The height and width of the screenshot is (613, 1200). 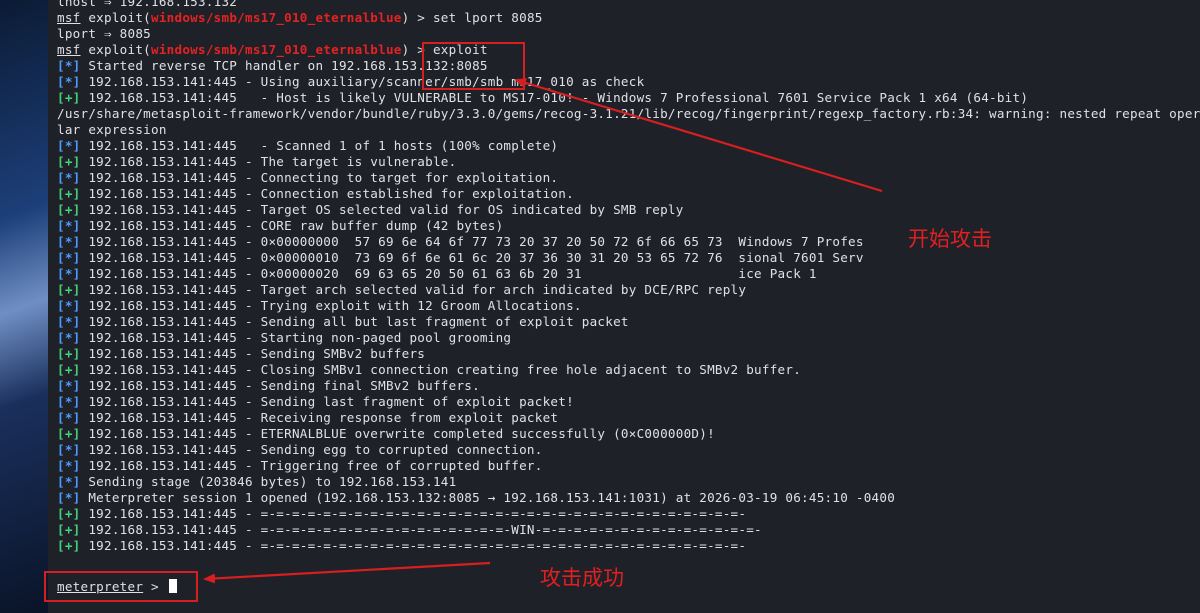 I want to click on attack-success-label: 攻击成功, so click(x=582, y=578).